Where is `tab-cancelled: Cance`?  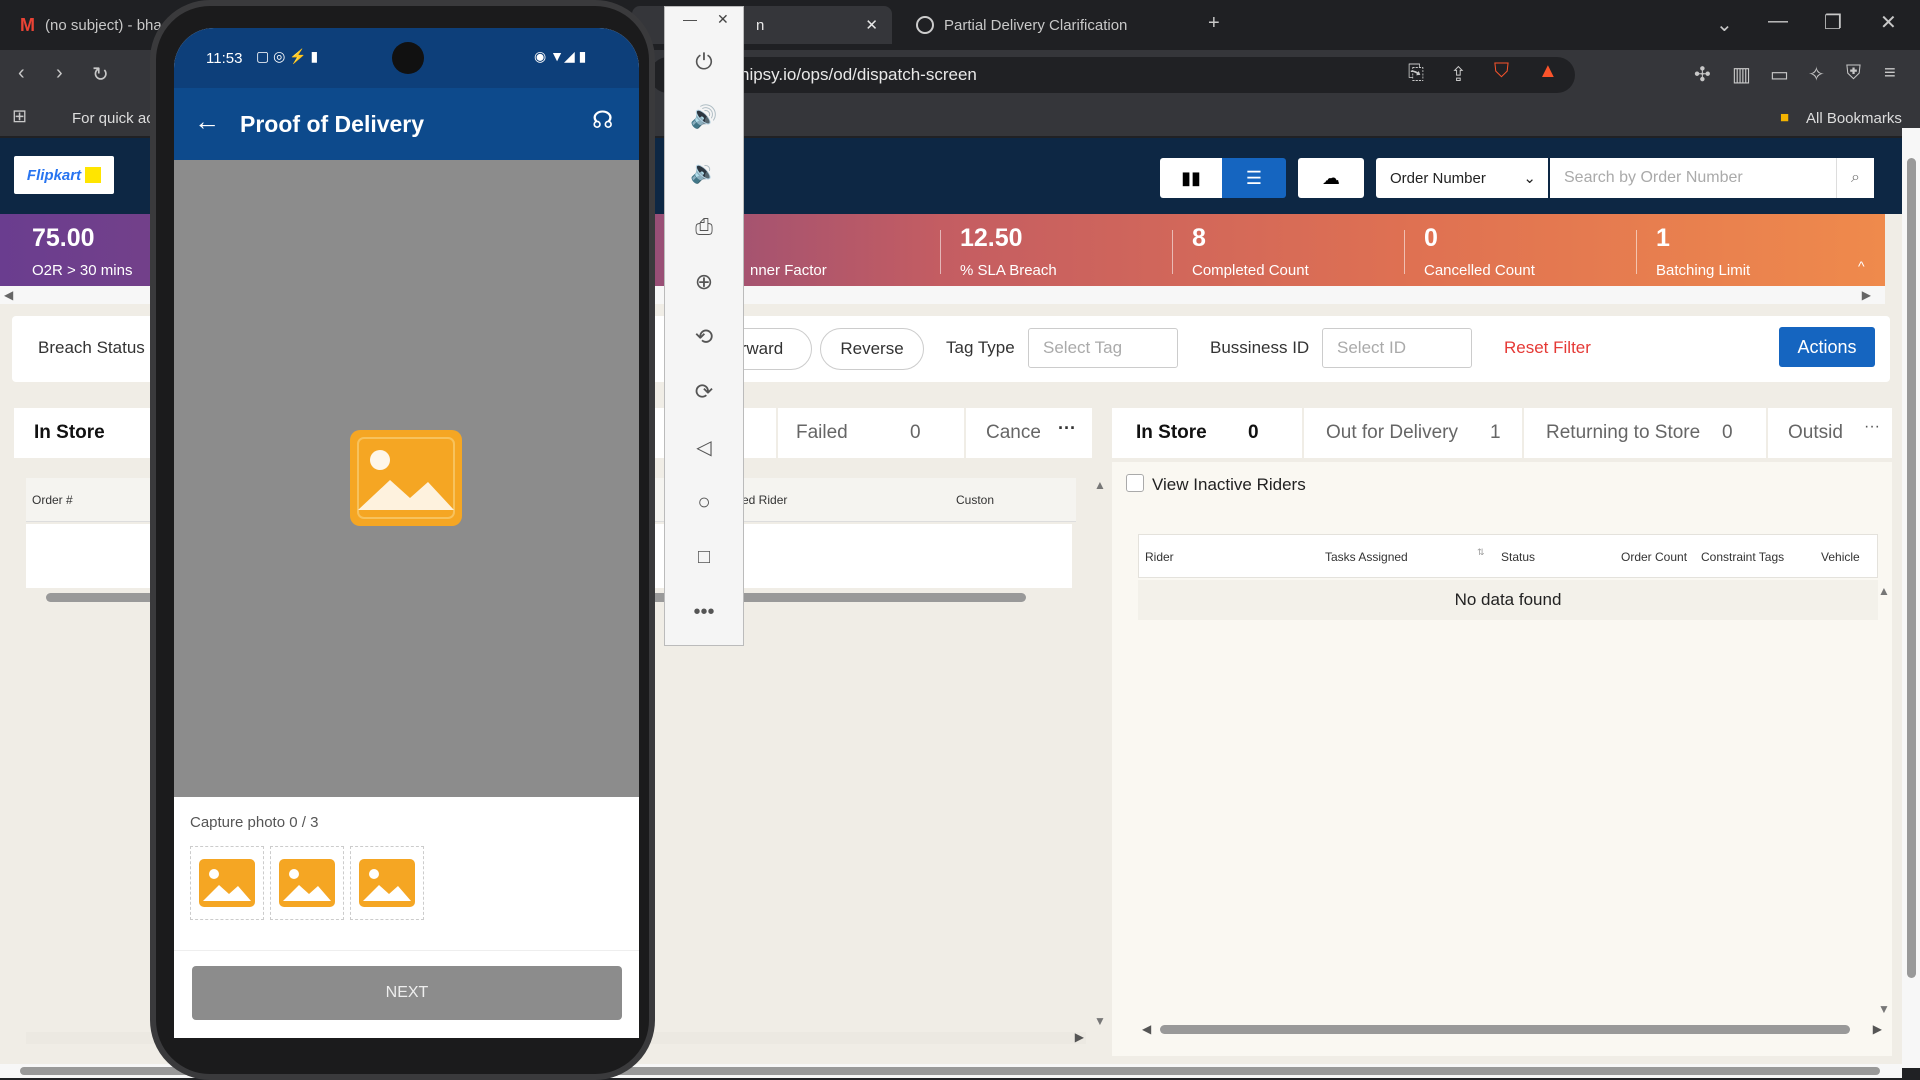
tab-cancelled: Cance is located at coordinates (1002, 433).